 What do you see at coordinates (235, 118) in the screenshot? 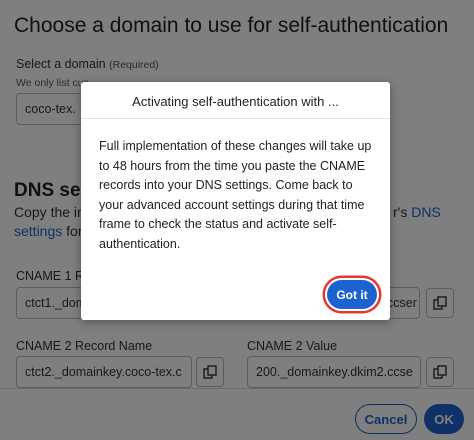
I see `dialog-divider` at bounding box center [235, 118].